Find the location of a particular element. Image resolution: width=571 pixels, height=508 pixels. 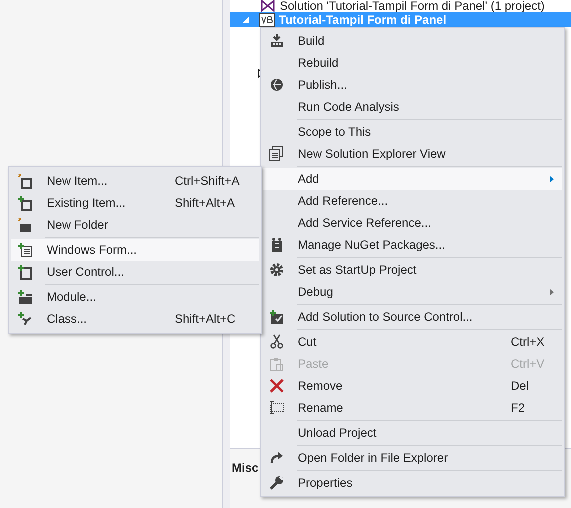

package-icon is located at coordinates (277, 245).